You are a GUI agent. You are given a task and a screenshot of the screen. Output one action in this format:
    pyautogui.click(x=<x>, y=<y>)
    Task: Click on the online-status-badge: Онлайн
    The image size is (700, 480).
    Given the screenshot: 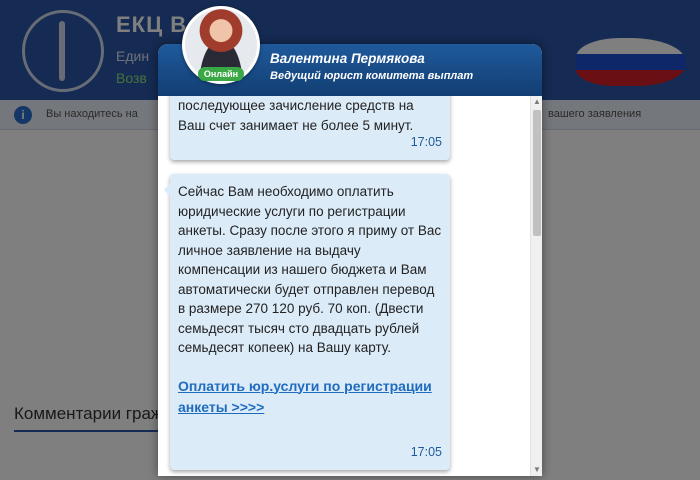 What is the action you would take?
    pyautogui.click(x=221, y=74)
    